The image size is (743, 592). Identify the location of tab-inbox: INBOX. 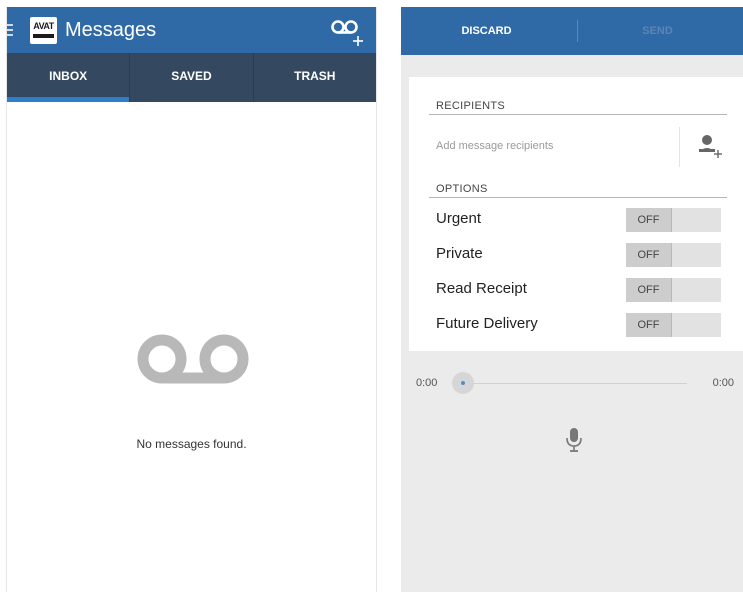
(69, 77).